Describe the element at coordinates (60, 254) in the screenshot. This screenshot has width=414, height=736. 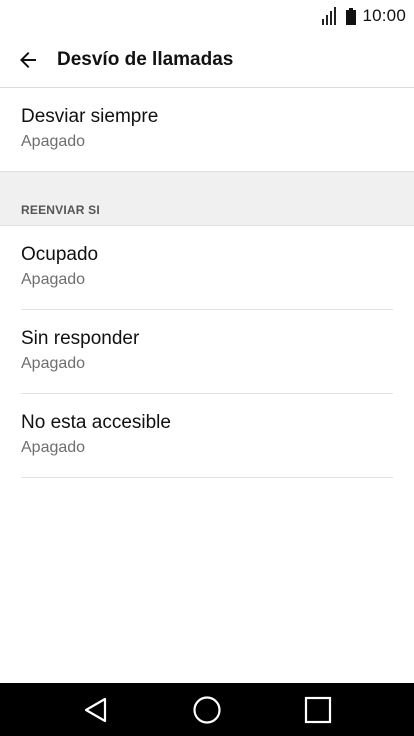
I see `list-item-title: Ocupado` at that location.